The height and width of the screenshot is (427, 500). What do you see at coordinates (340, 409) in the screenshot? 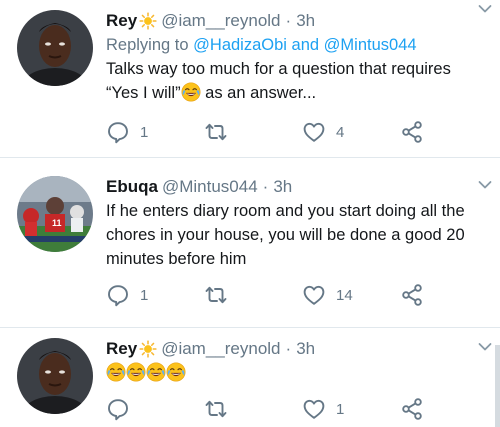
I see `like-count: 1` at bounding box center [340, 409].